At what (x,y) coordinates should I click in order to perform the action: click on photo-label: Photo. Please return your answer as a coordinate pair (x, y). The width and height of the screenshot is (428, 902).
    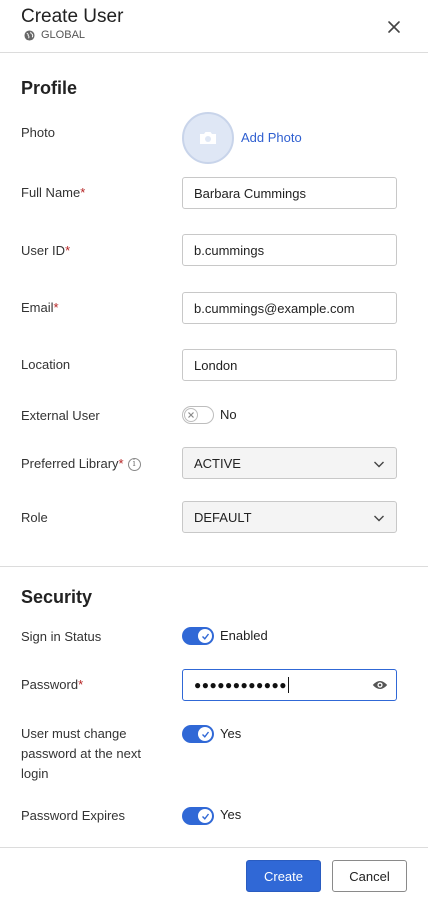
    Looking at the image, I should click on (38, 132).